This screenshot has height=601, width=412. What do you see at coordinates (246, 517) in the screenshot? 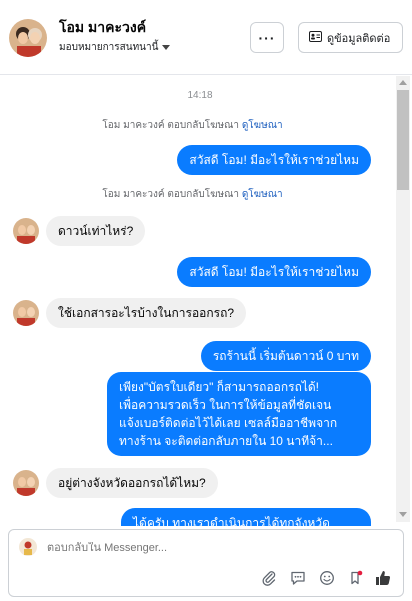
I see `outgoing-message-partial: ได้ครับ ทางเราดำเนินการได้ทุกจังหวัด` at bounding box center [246, 517].